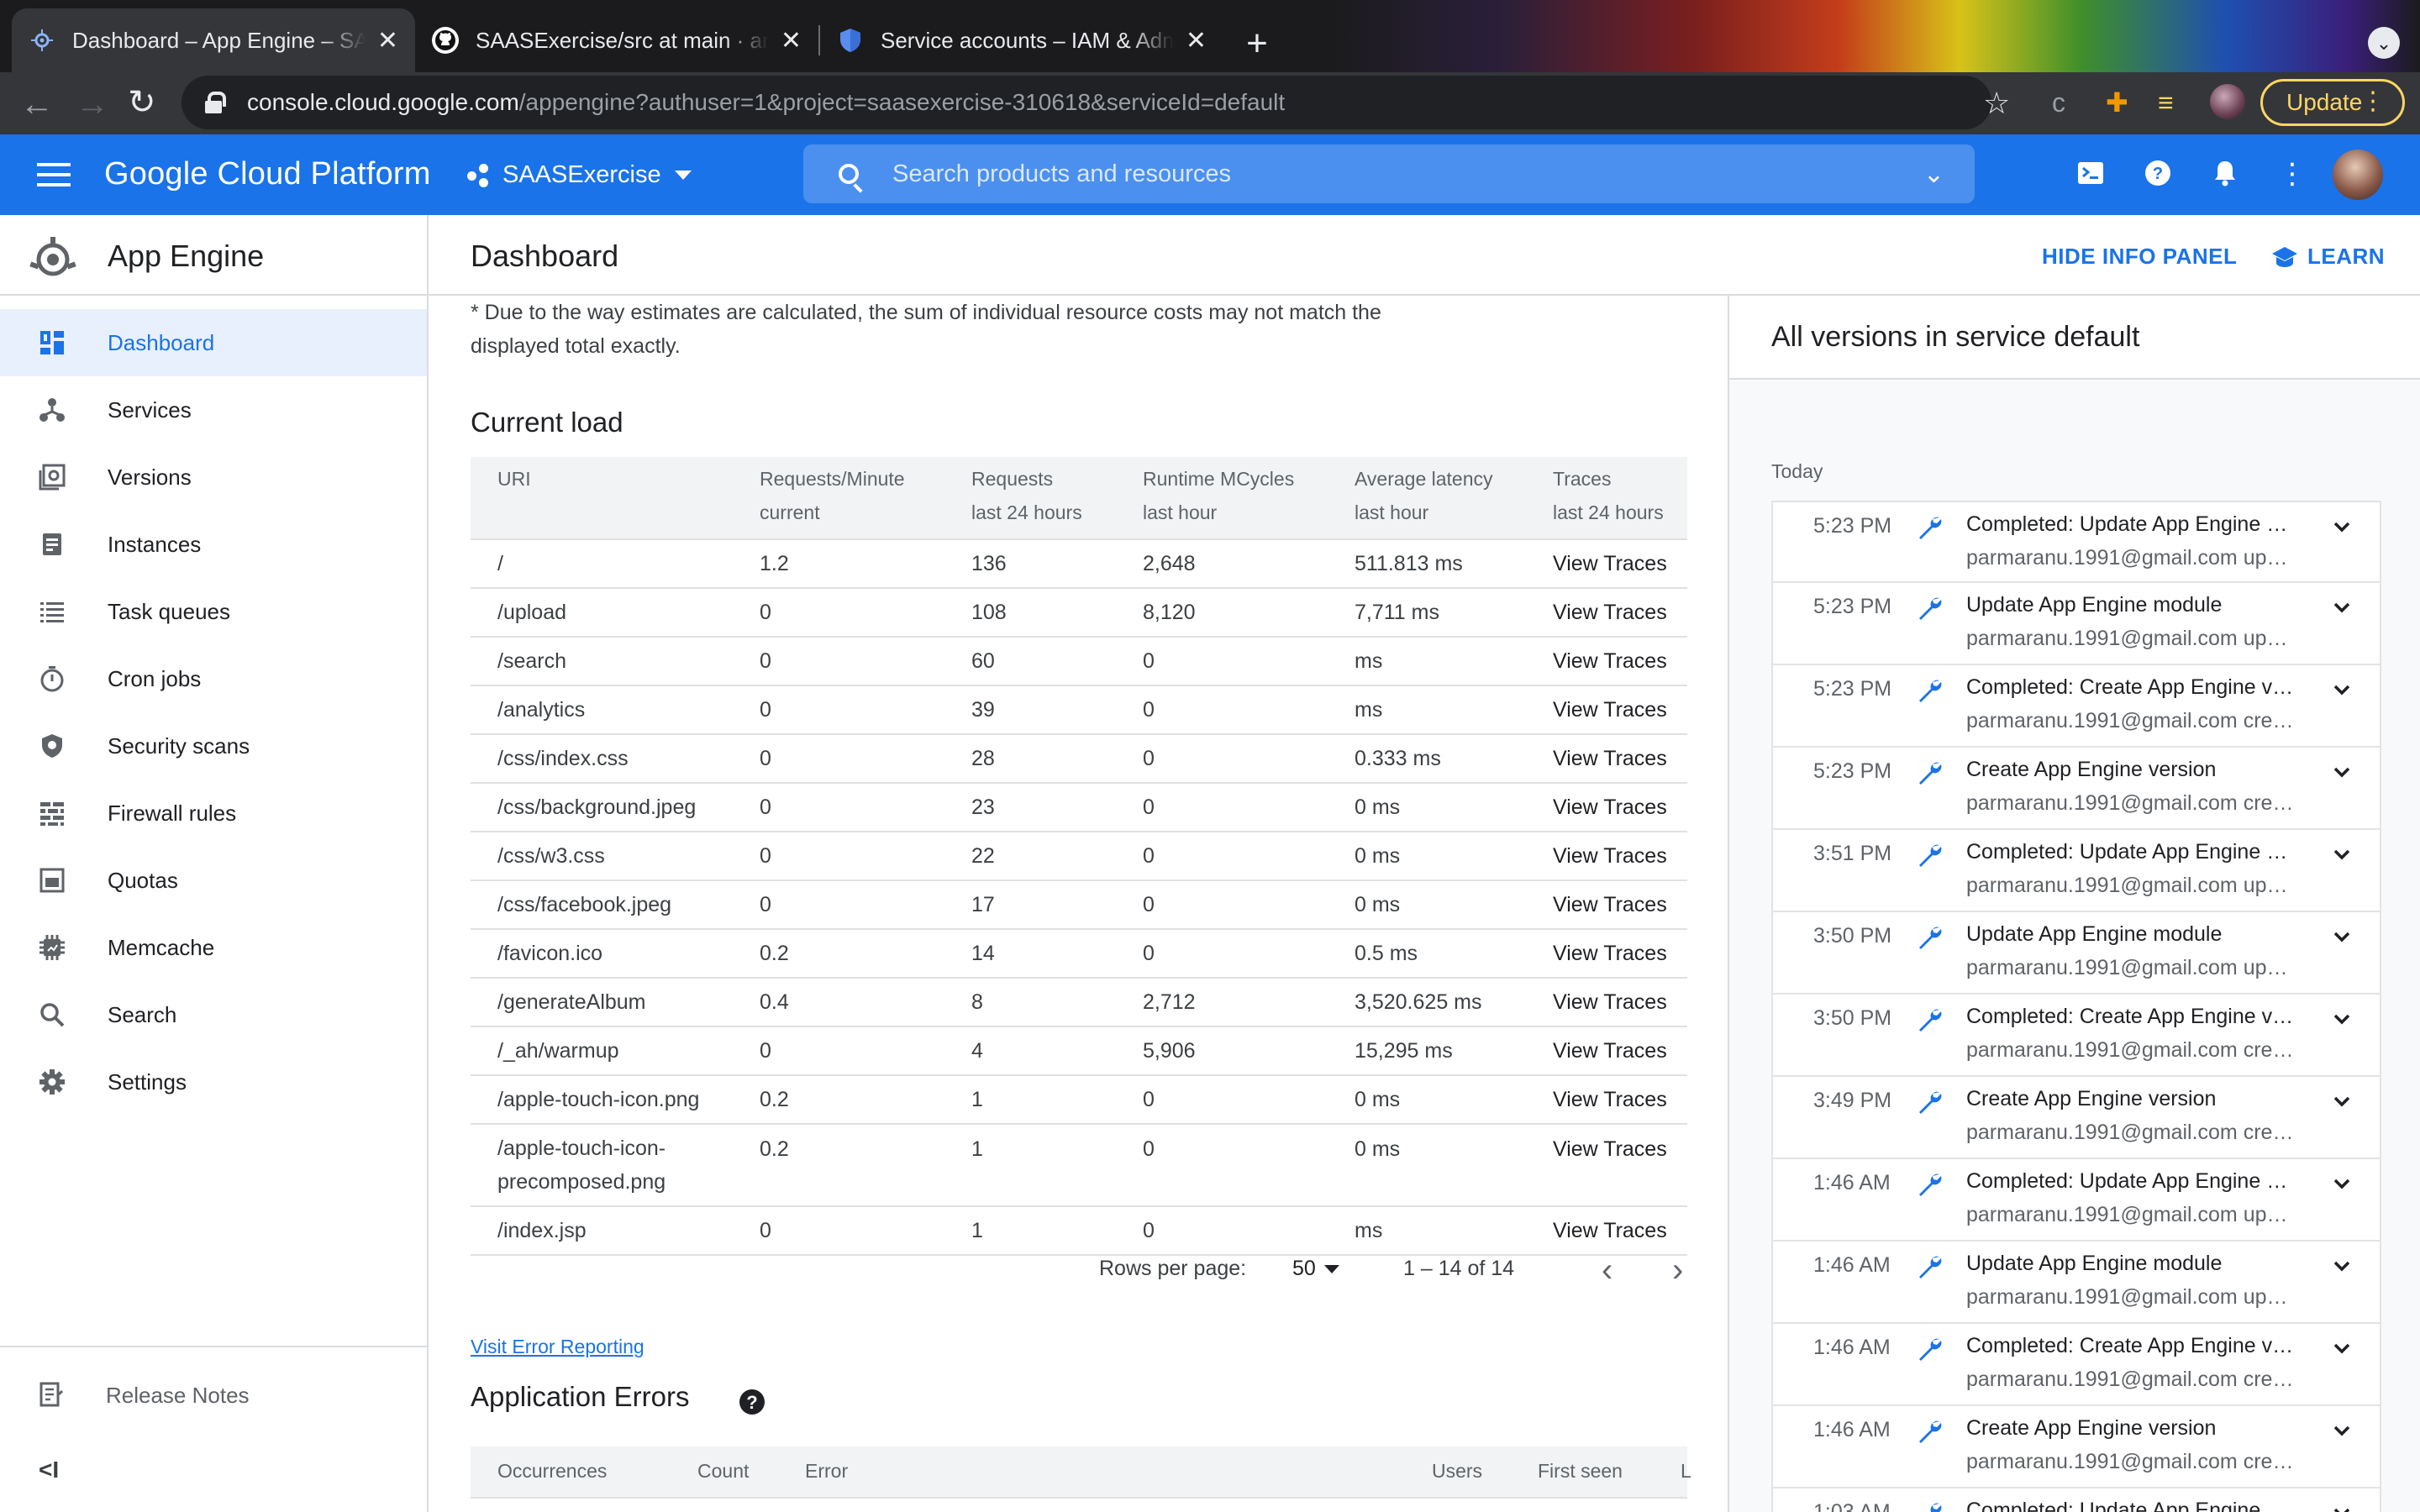 This screenshot has width=2420, height=1512. Describe the element at coordinates (1354, 174) in the screenshot. I see `search-input` at that location.